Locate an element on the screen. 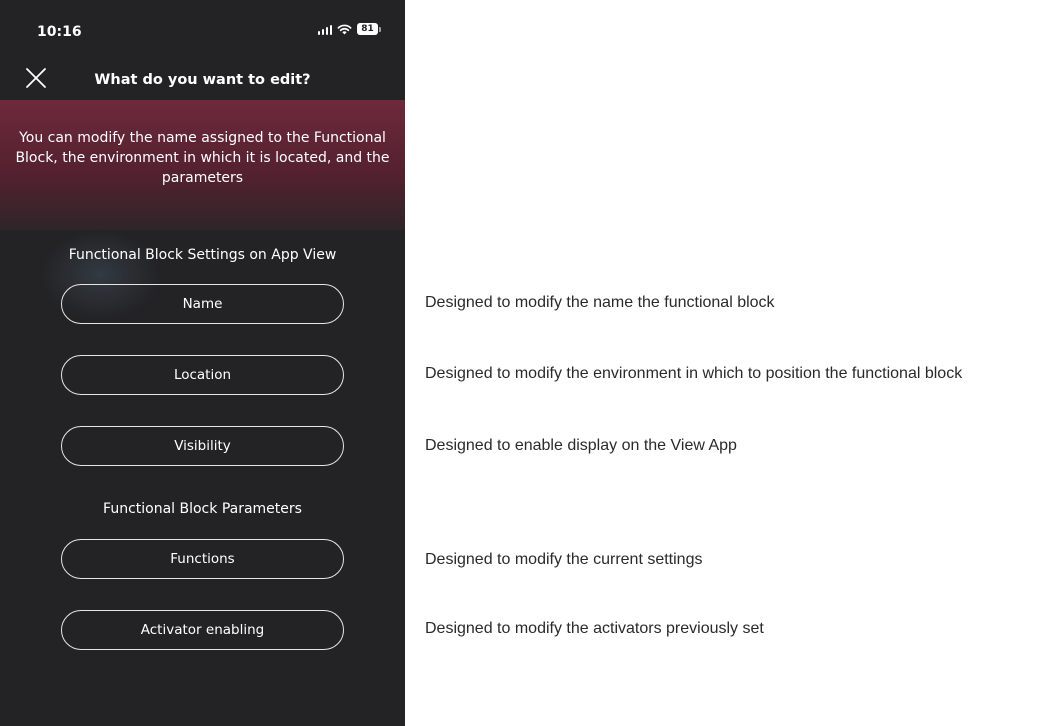  activator-enabling-button: Activator enabling is located at coordinates (202, 630).